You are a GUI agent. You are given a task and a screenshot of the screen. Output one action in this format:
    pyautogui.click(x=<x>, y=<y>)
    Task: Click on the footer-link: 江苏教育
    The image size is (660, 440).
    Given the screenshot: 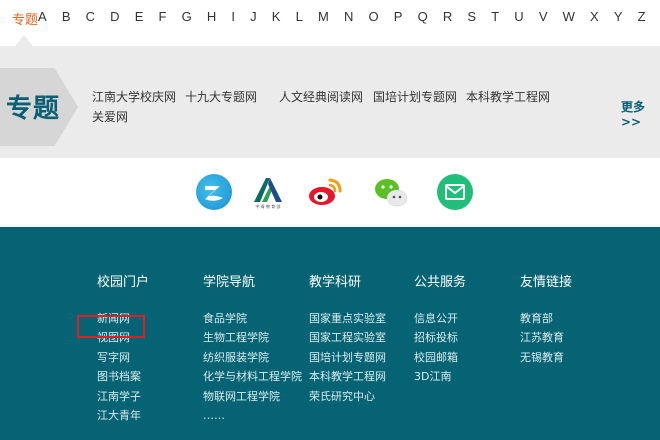 What is the action you would take?
    pyautogui.click(x=546, y=337)
    